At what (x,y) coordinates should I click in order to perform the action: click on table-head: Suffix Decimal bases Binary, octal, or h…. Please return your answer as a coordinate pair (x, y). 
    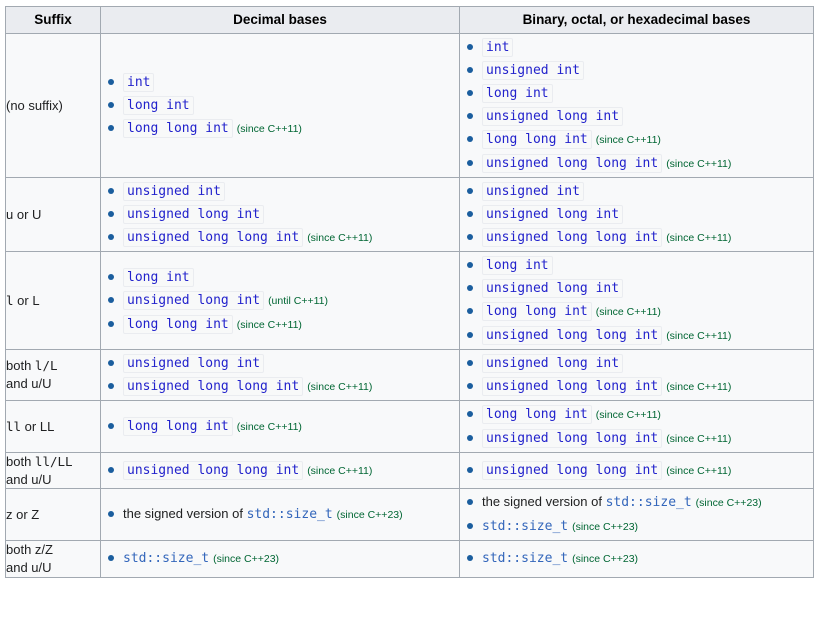
    Looking at the image, I should click on (409, 20).